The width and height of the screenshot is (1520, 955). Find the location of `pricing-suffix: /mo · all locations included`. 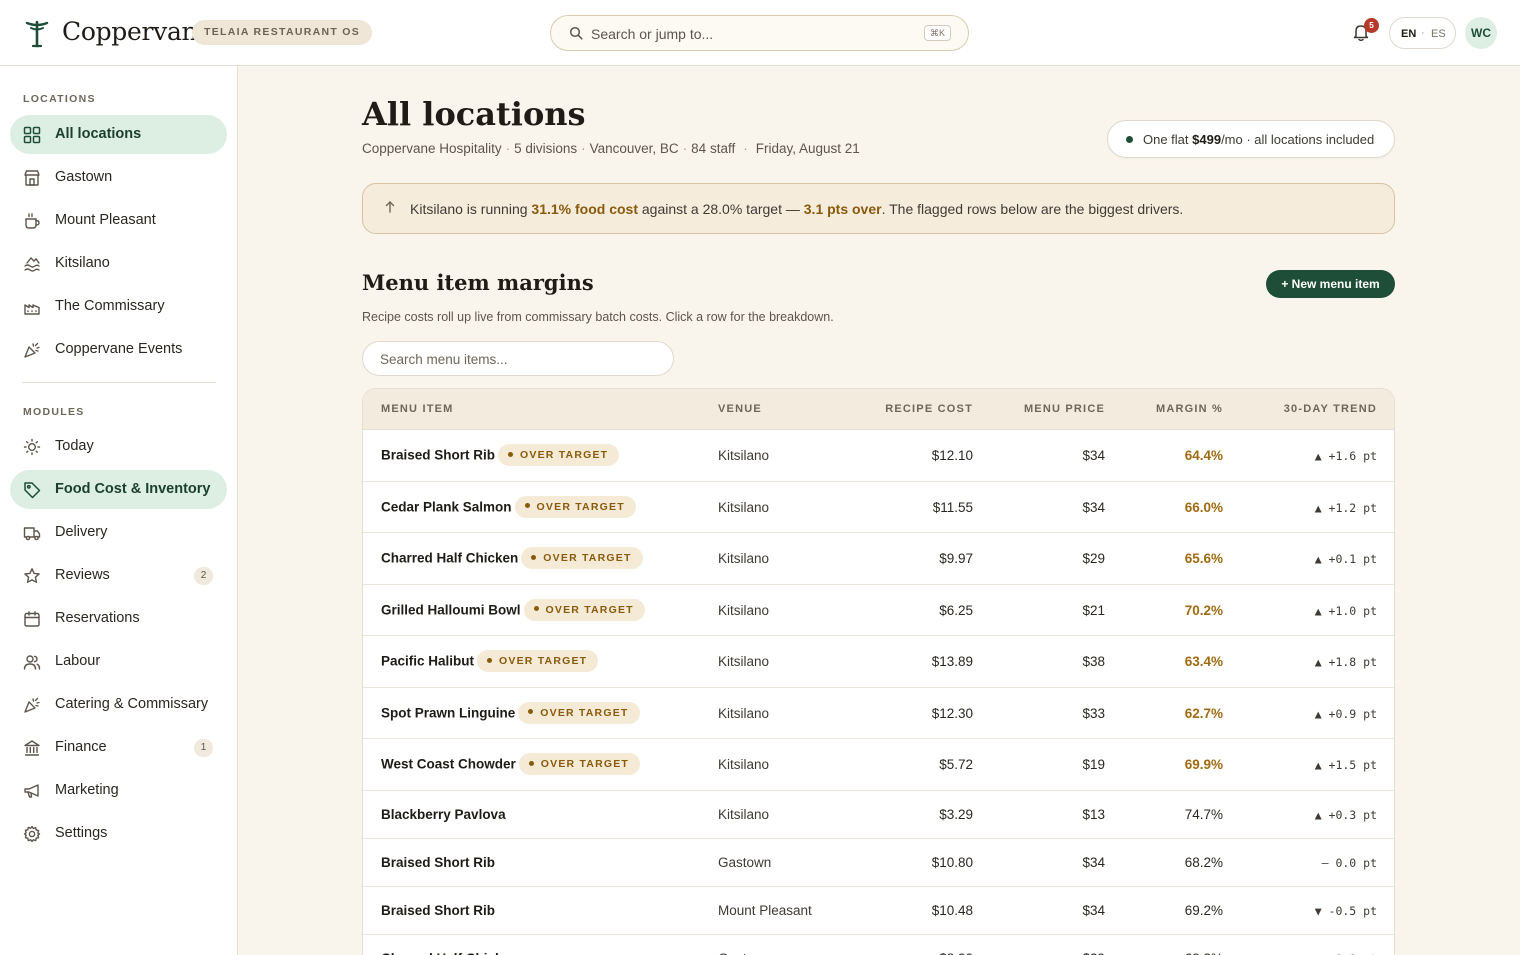

pricing-suffix: /mo · all locations included is located at coordinates (1298, 139).